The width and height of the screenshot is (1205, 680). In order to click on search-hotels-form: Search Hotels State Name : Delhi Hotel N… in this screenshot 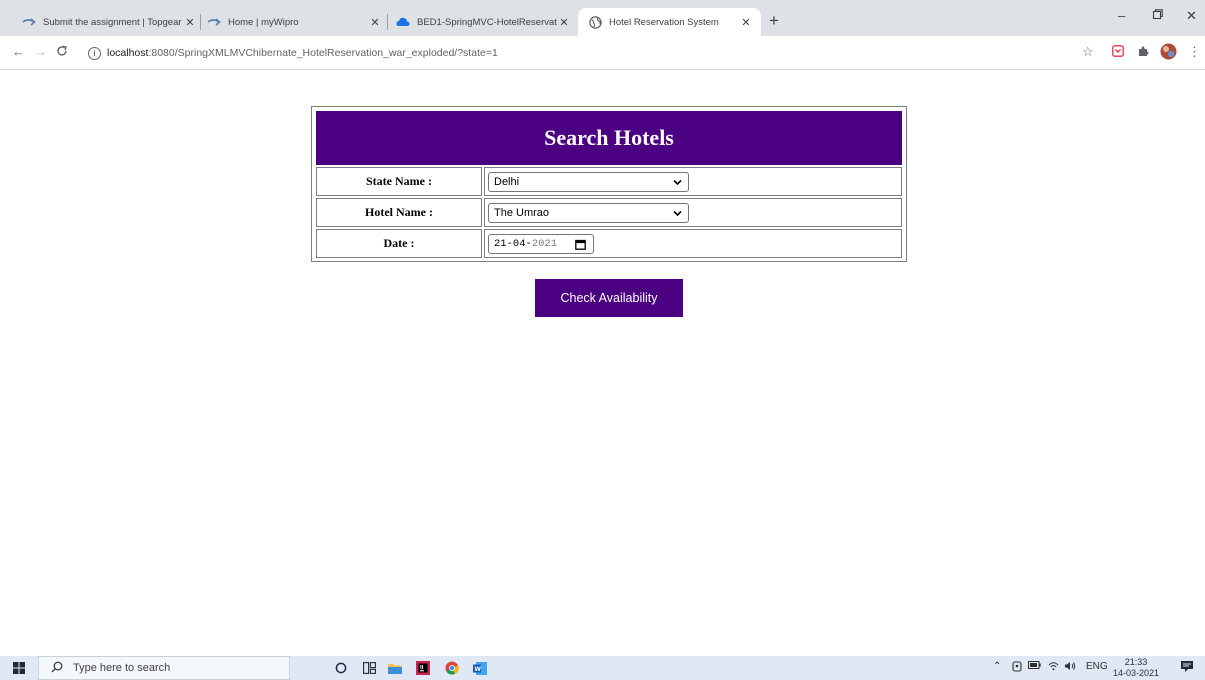, I will do `click(609, 184)`.